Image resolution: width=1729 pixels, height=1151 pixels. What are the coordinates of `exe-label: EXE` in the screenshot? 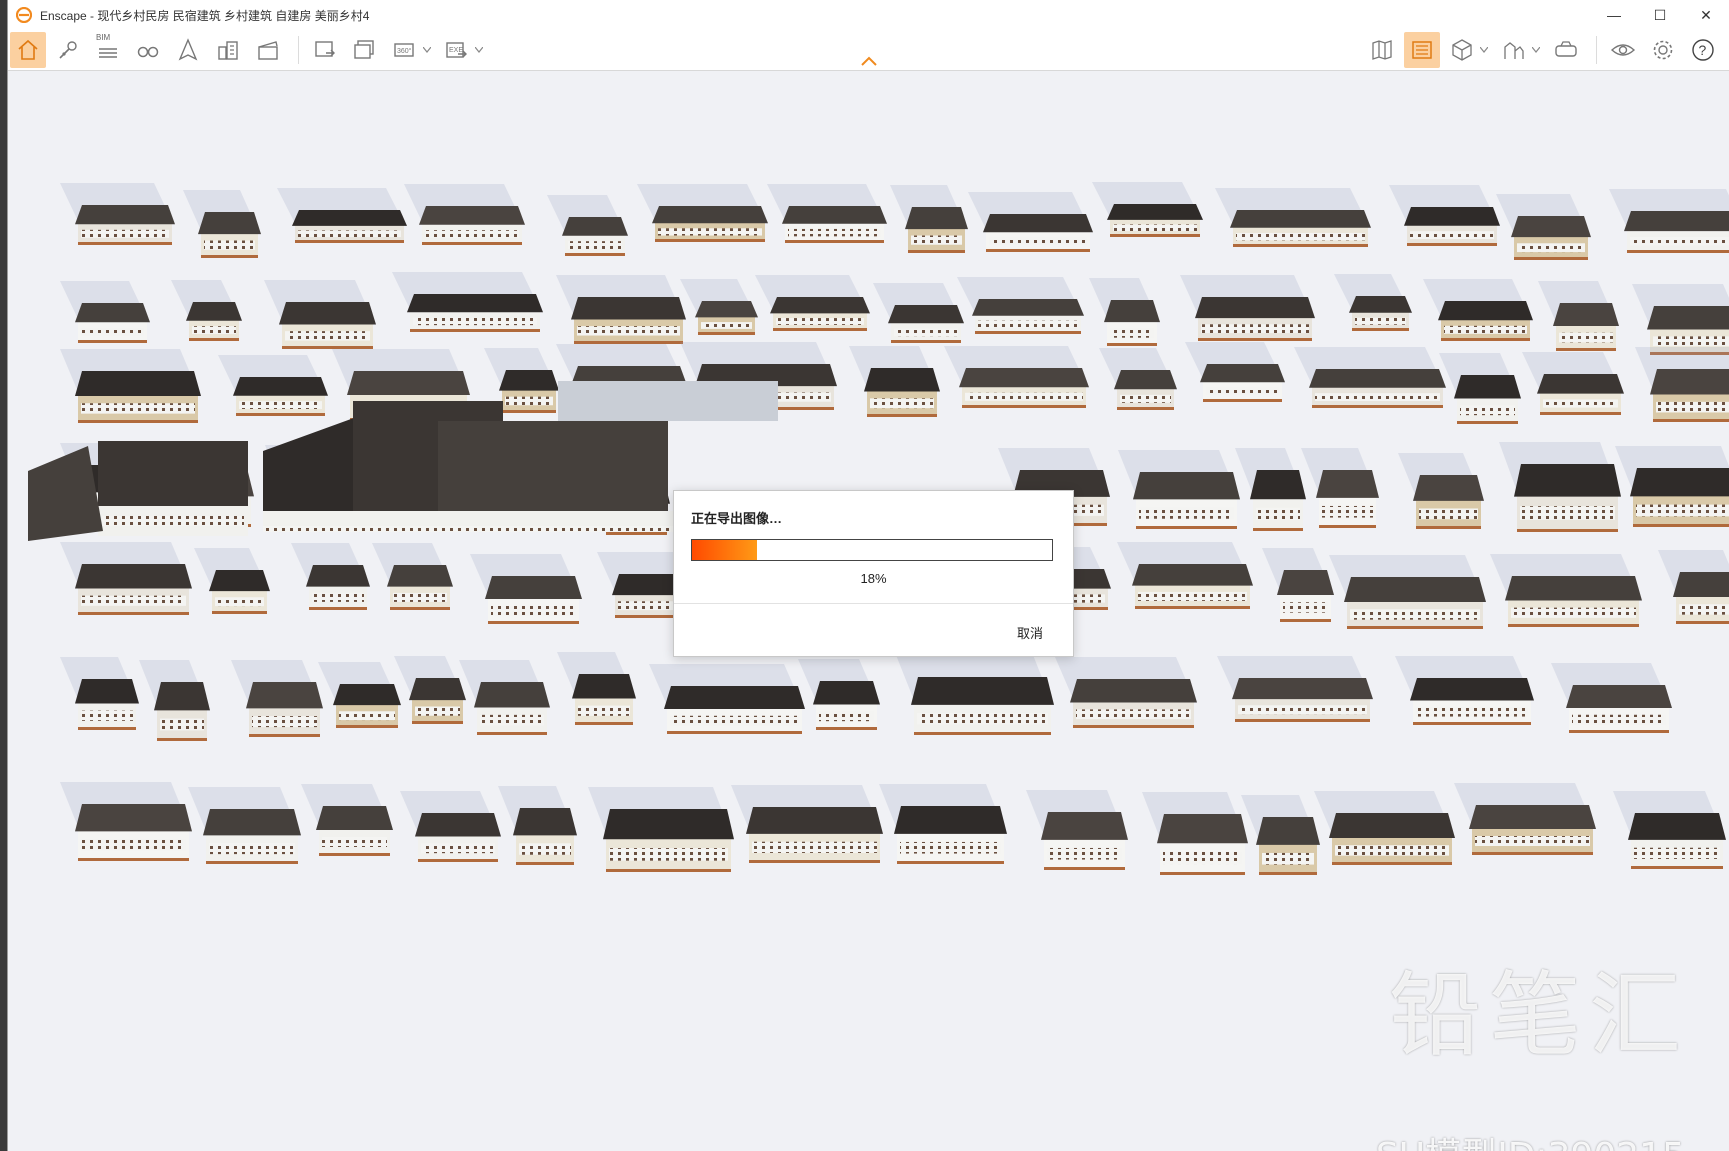 It's located at (456, 50).